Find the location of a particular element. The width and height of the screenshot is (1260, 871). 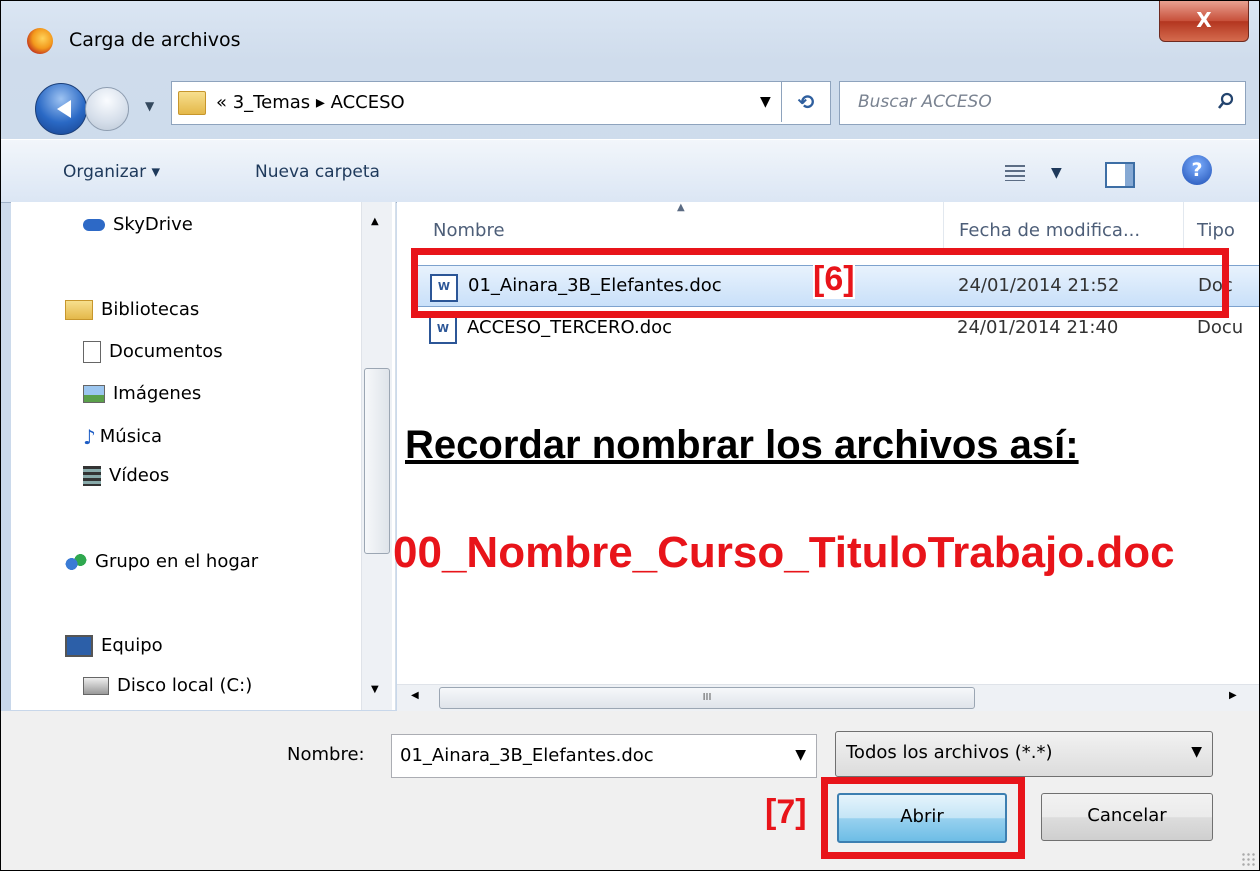

sidebar-item-local-disk: Disco local (C:) is located at coordinates (167, 685).